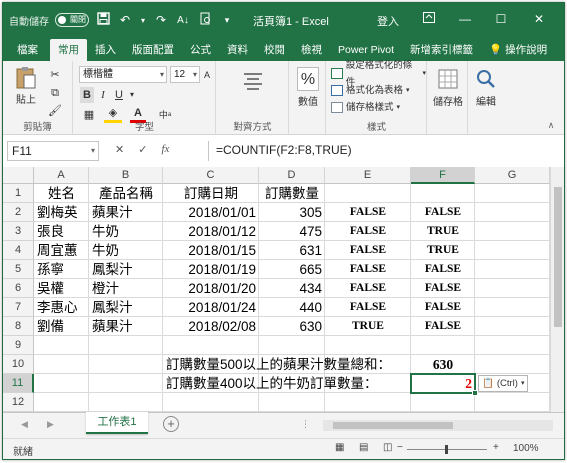 The width and height of the screenshot is (567, 463). What do you see at coordinates (18, 269) in the screenshot?
I see `row-header-5: 5` at bounding box center [18, 269].